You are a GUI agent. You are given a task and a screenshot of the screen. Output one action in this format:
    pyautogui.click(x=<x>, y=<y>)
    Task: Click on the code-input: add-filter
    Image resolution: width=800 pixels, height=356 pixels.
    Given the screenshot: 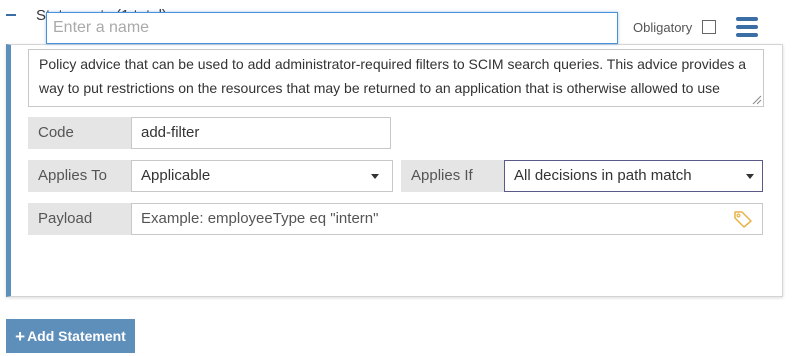 What is the action you would take?
    pyautogui.click(x=261, y=133)
    